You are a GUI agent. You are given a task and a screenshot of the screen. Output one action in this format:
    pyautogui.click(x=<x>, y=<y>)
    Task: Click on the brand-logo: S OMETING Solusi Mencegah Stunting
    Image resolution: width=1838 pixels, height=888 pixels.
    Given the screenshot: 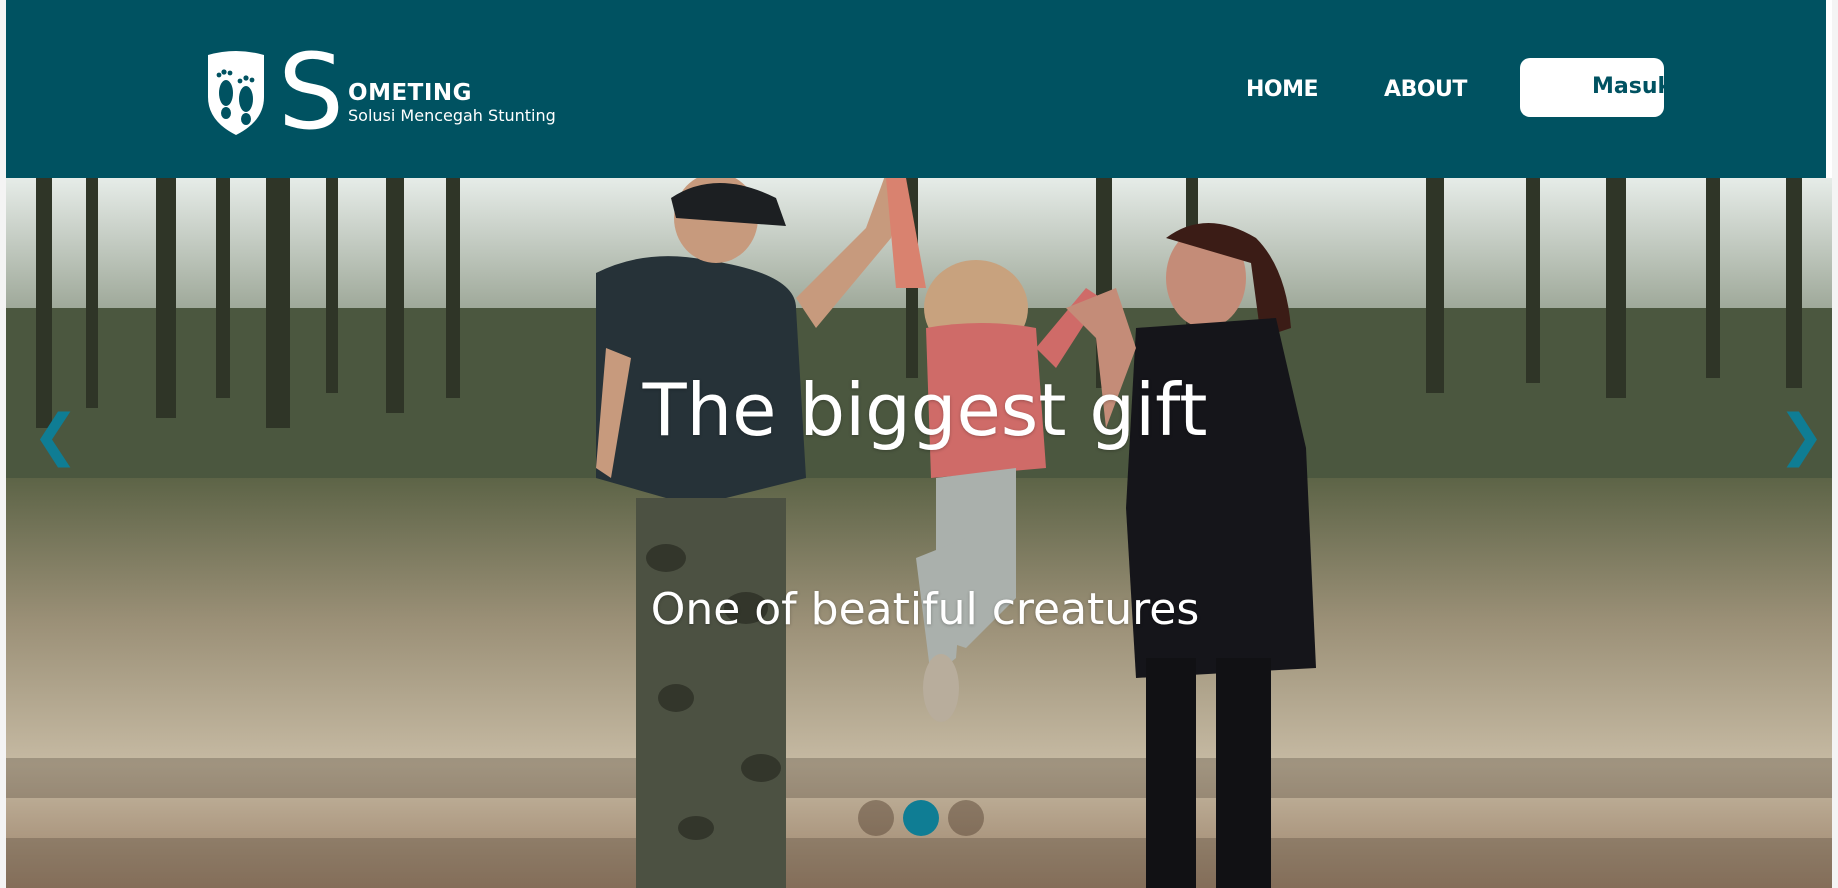 What is the action you would take?
    pyautogui.click(x=378, y=92)
    